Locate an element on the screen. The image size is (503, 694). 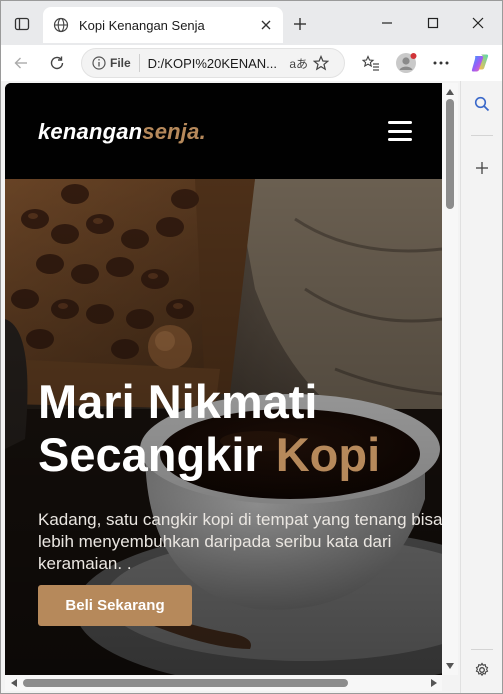
copilot-button is located at coordinates (480, 63).